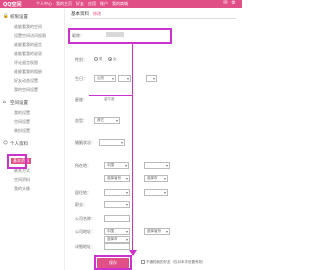 This screenshot has height=270, width=320. I want to click on detail-address-label: 详细地址：, so click(85, 246).